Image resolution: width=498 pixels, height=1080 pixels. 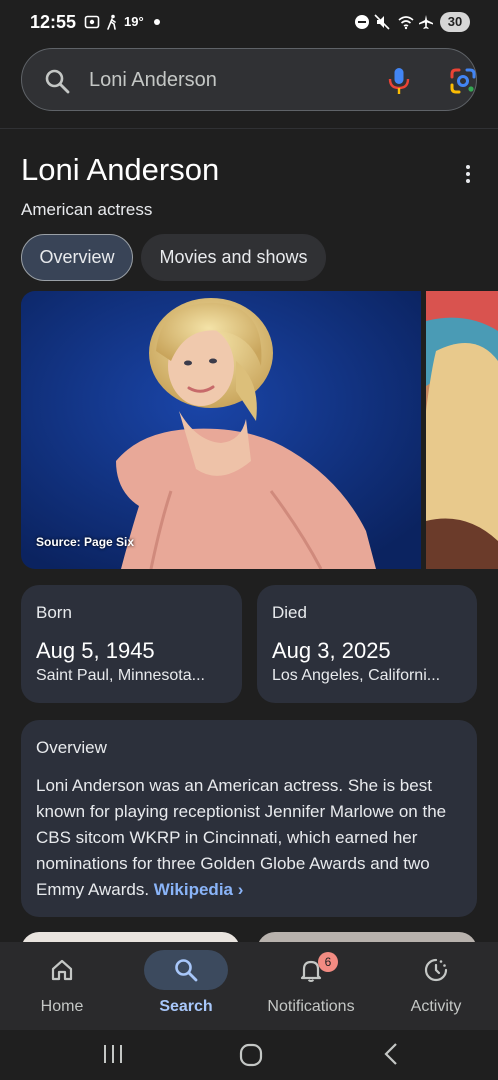 I want to click on walking-icon, so click(x=111, y=22).